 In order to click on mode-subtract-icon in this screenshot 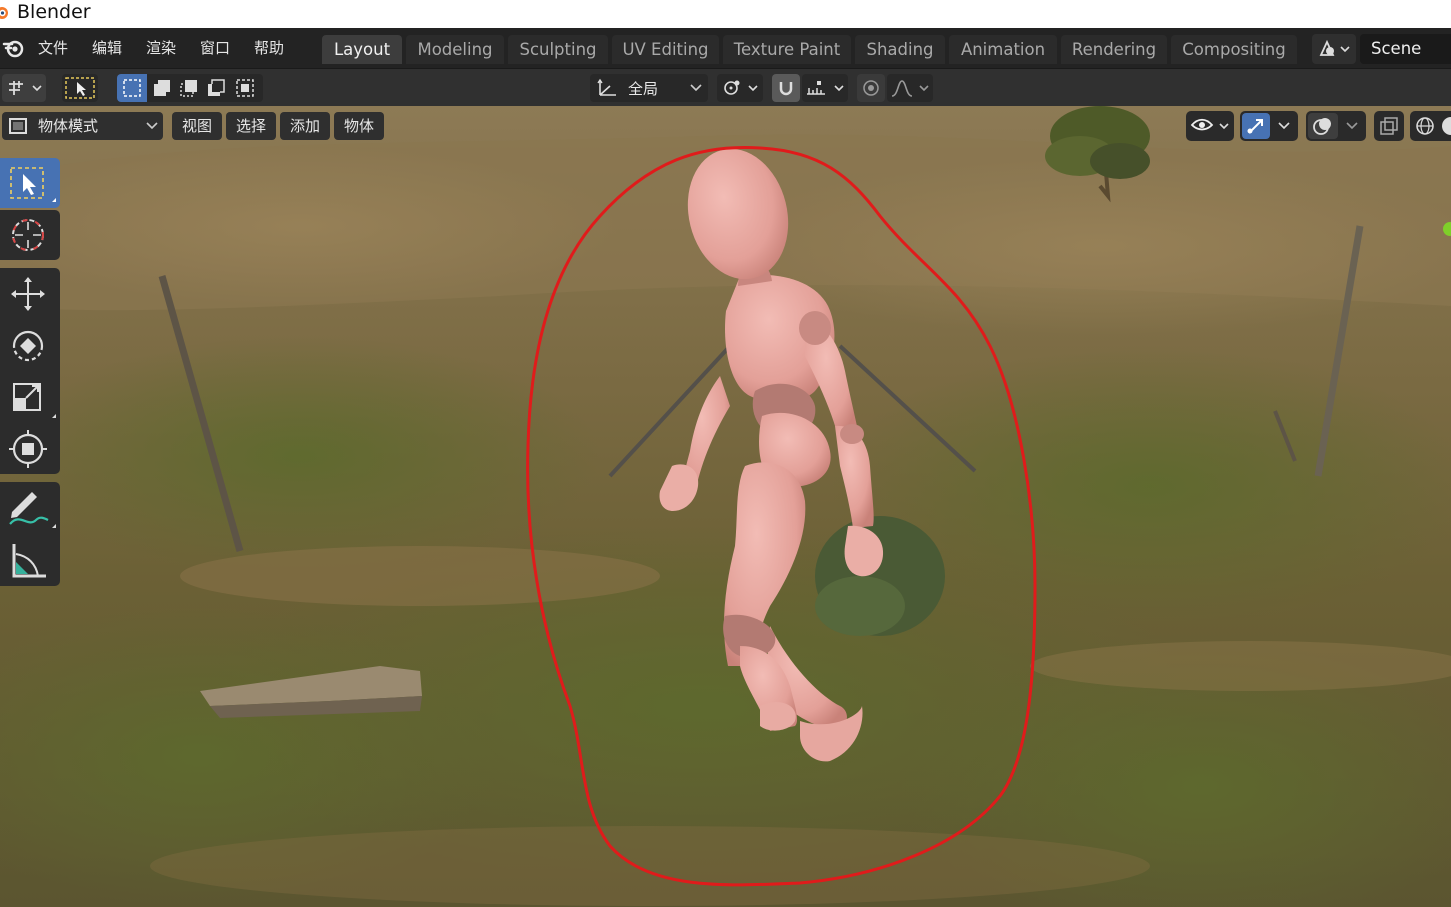, I will do `click(189, 88)`.